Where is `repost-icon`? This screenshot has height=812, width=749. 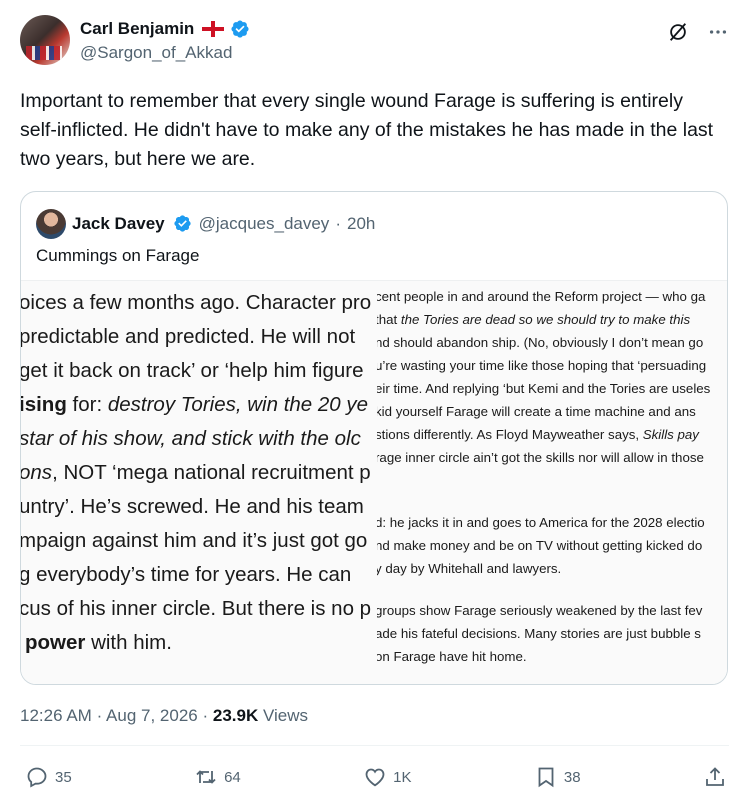 repost-icon is located at coordinates (206, 777).